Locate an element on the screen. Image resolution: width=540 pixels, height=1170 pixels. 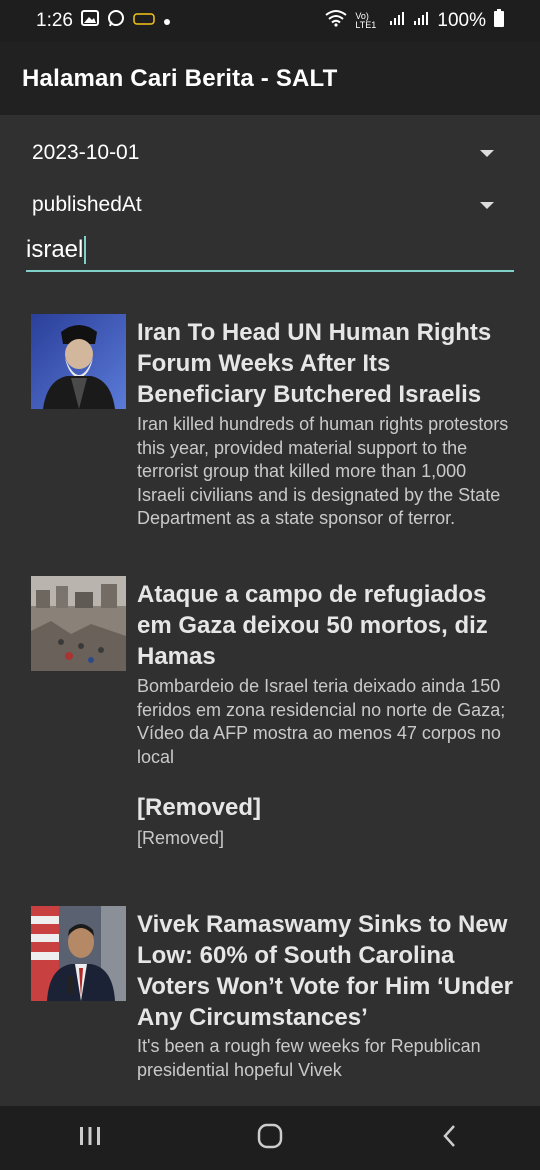
battery-percent: 100% is located at coordinates (461, 20).